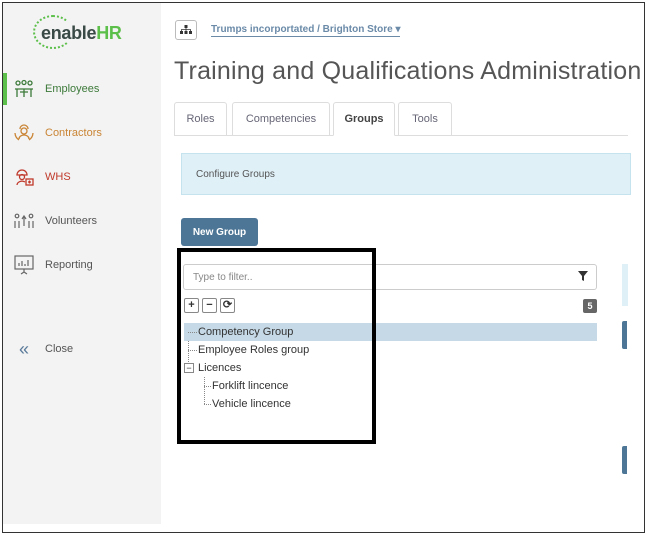 Image resolution: width=648 pixels, height=536 pixels. What do you see at coordinates (23, 348) in the screenshot?
I see `double-chevron-left-icon: «` at bounding box center [23, 348].